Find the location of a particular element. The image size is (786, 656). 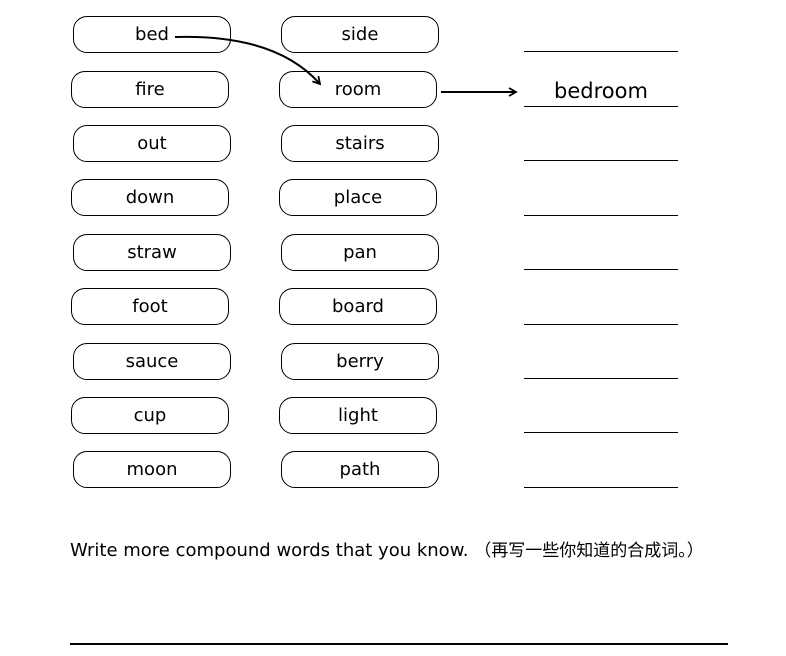

write-more-answer-line is located at coordinates (399, 644).